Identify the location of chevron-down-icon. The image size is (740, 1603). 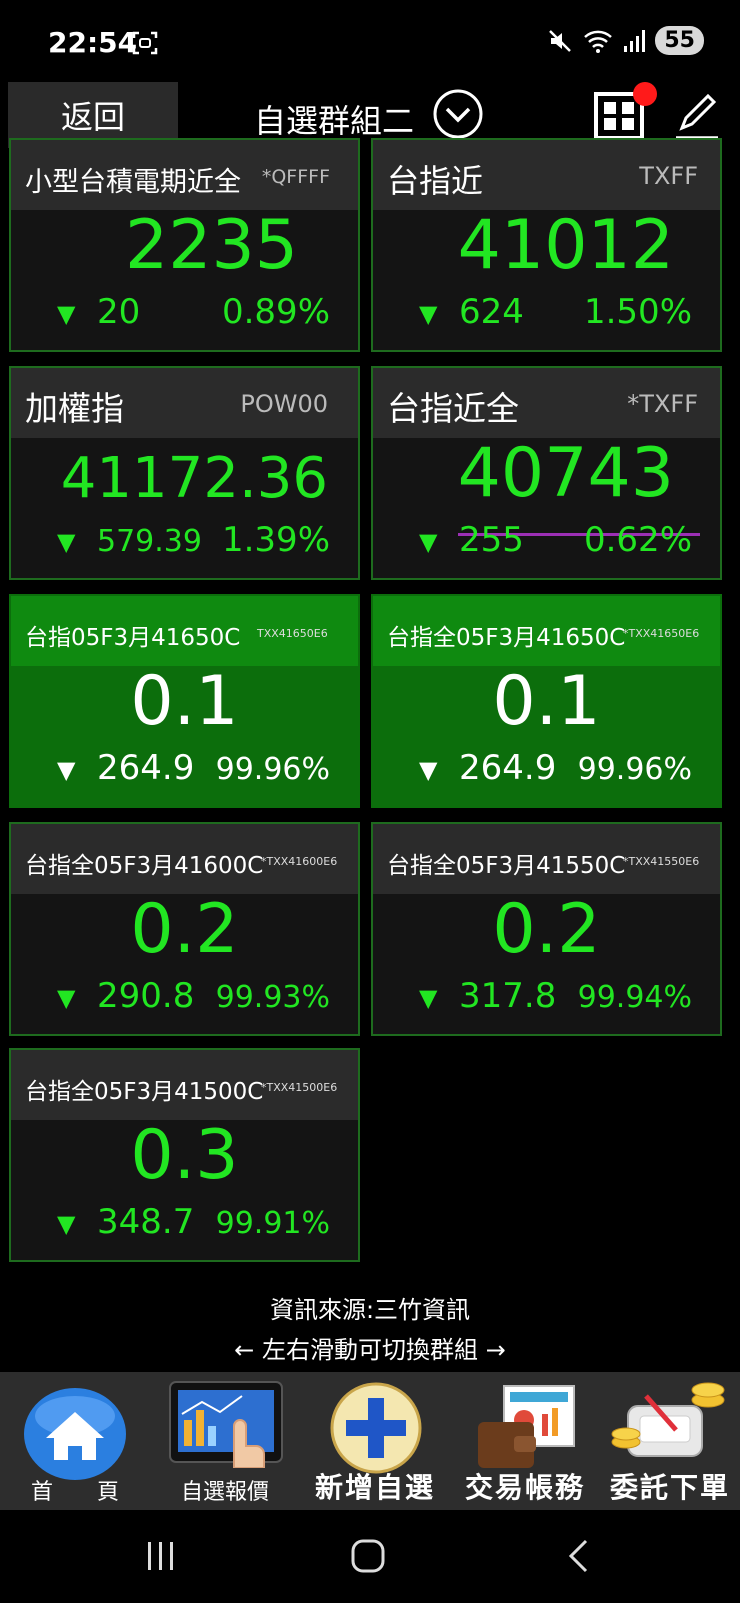
(458, 114).